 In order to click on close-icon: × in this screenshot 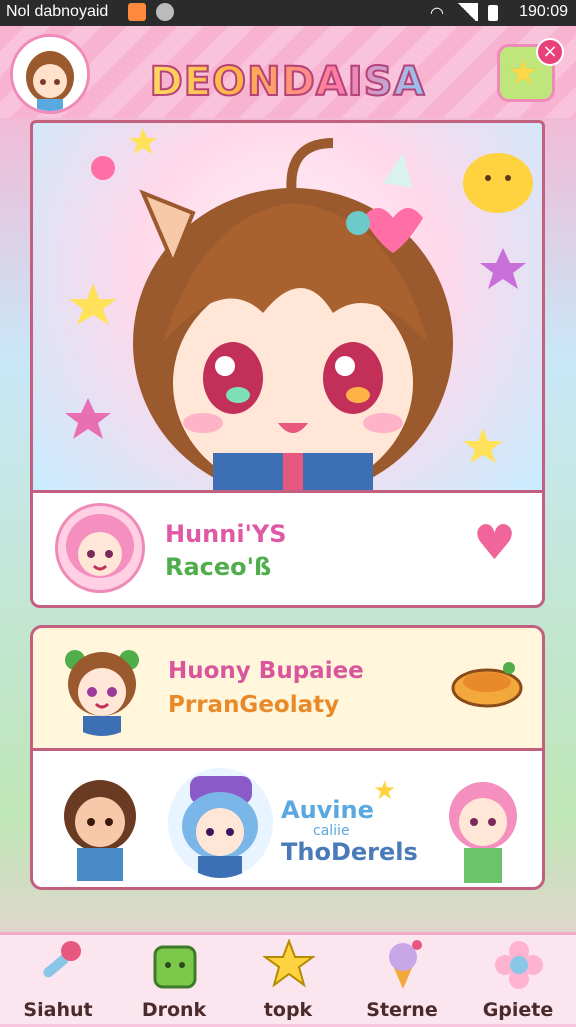, I will do `click(550, 52)`.